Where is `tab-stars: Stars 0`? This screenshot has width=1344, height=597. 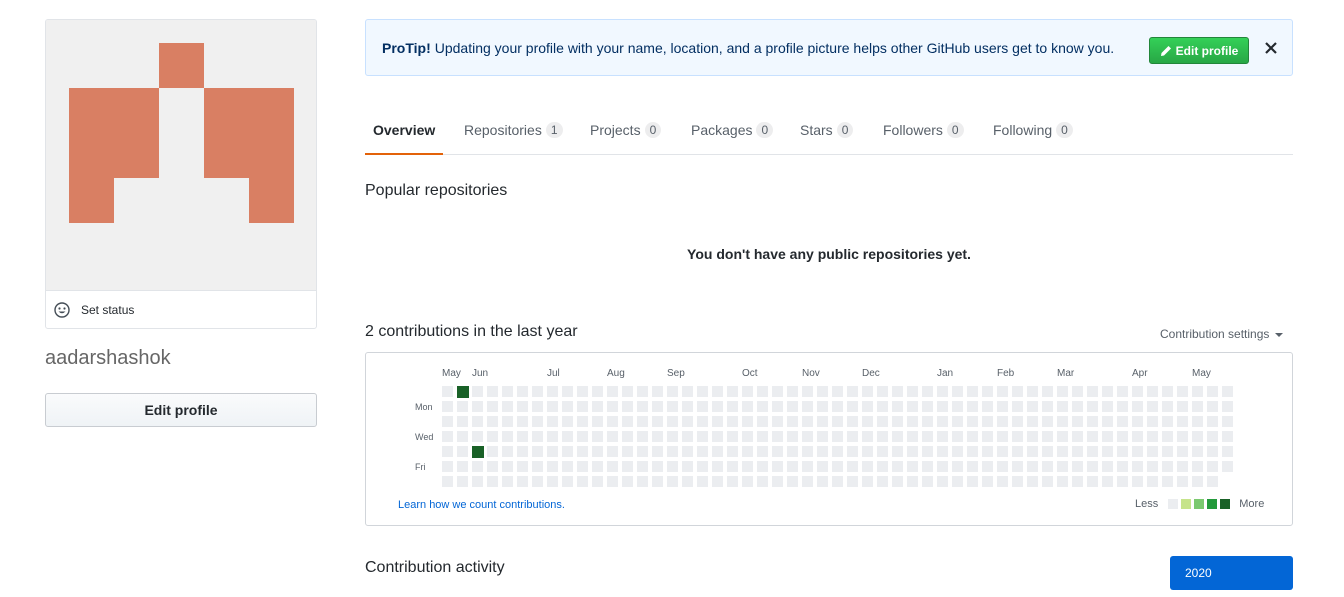 tab-stars: Stars 0 is located at coordinates (827, 130).